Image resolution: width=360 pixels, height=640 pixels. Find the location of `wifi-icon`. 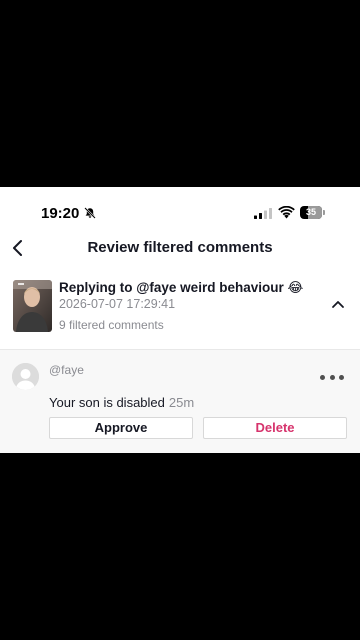

wifi-icon is located at coordinates (286, 212).